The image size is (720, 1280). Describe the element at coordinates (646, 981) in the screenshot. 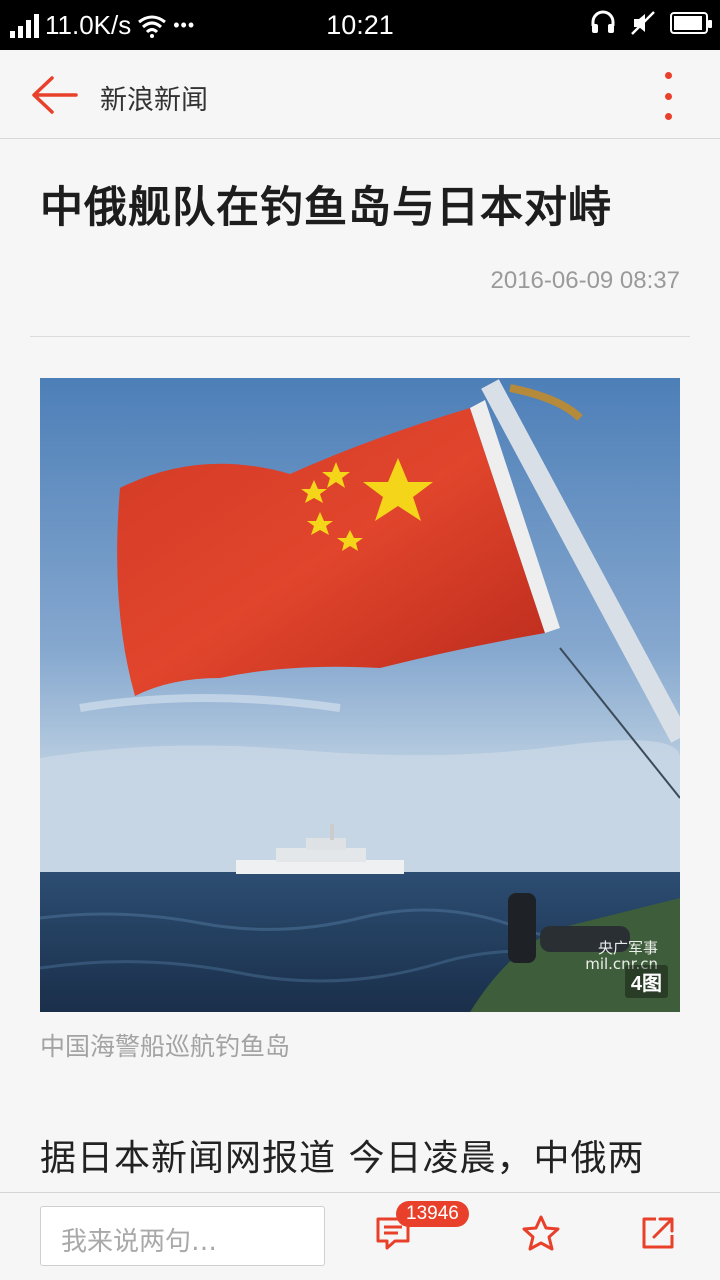

I see `photo-count-label: 4图` at that location.